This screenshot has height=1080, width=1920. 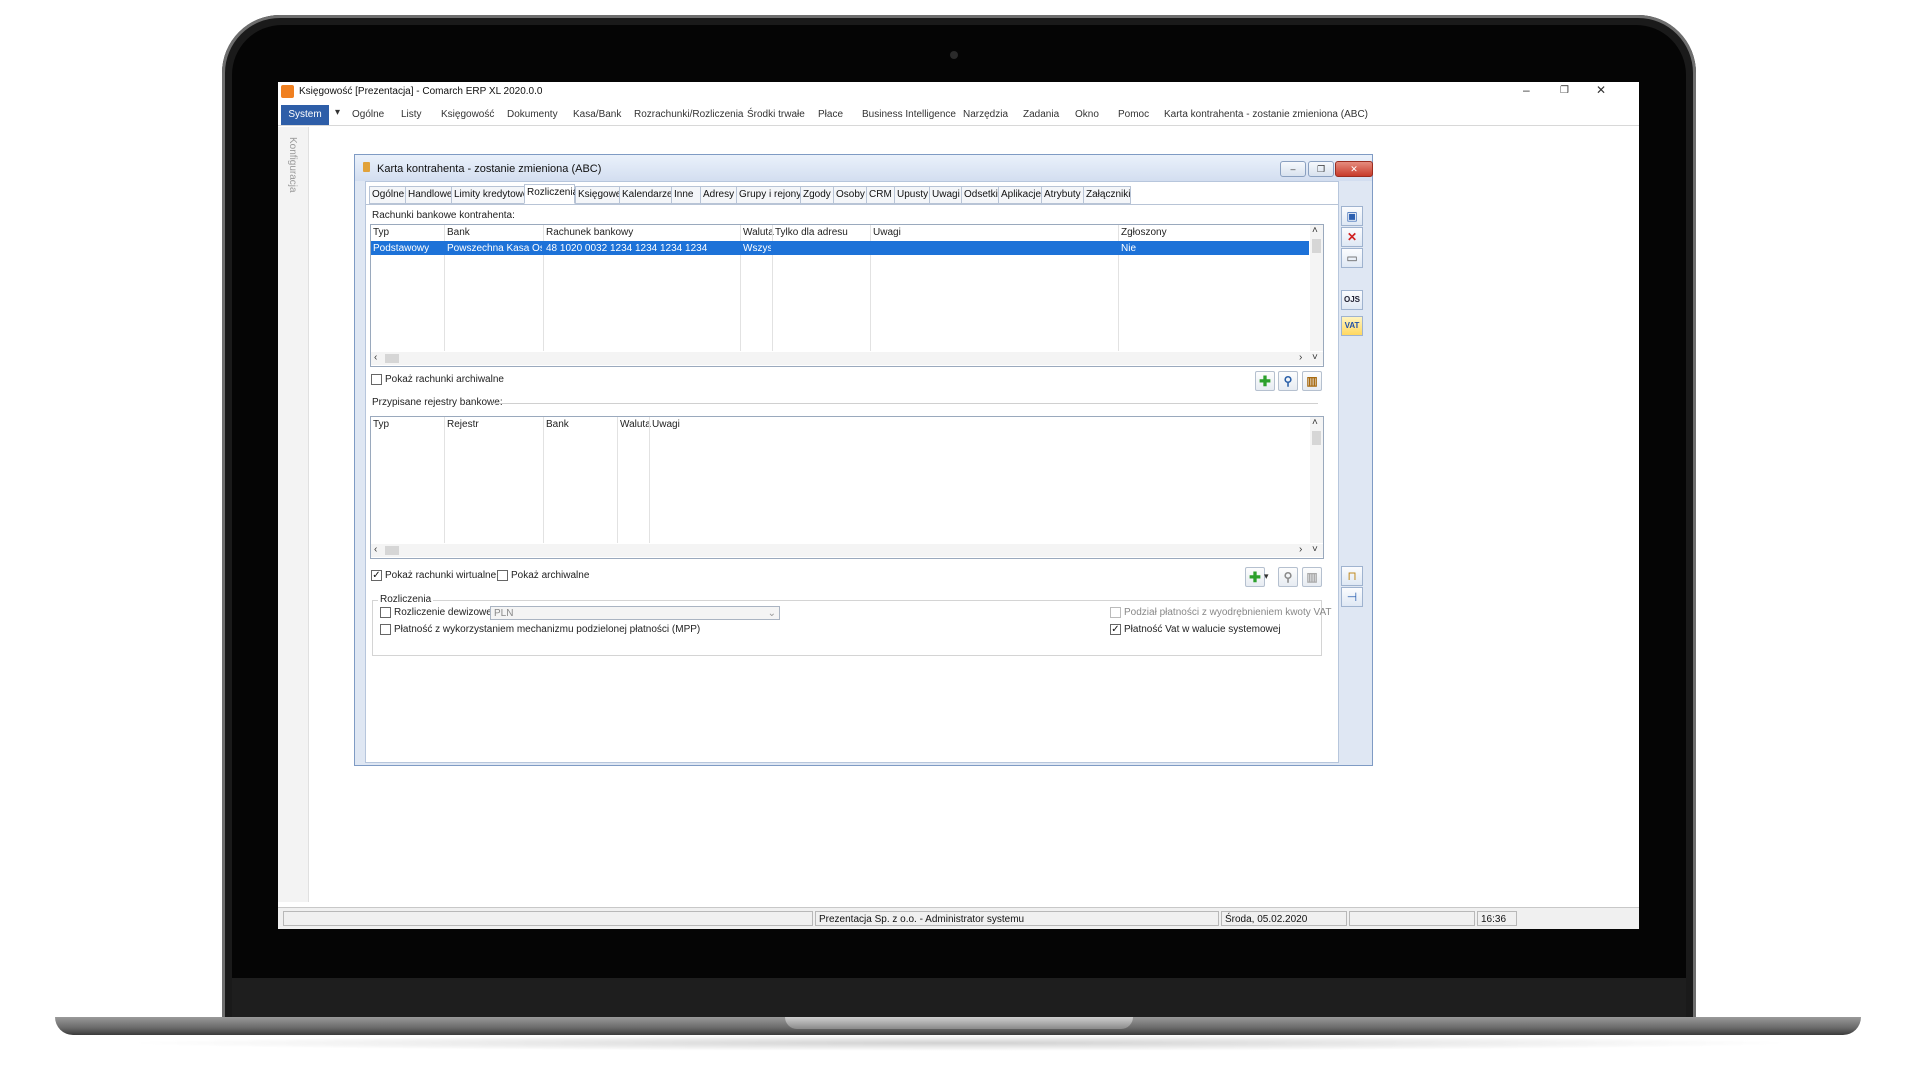 What do you see at coordinates (1293, 169) in the screenshot?
I see `dialog-minimize-button: –` at bounding box center [1293, 169].